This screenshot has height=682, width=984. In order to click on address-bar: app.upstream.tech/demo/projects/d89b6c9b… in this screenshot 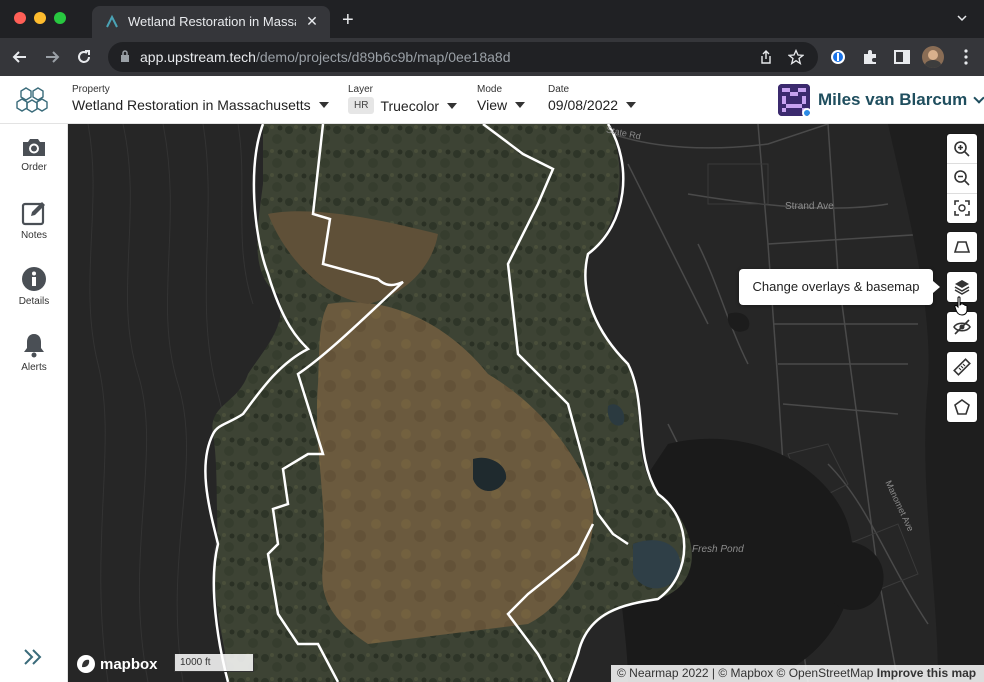, I will do `click(463, 57)`.